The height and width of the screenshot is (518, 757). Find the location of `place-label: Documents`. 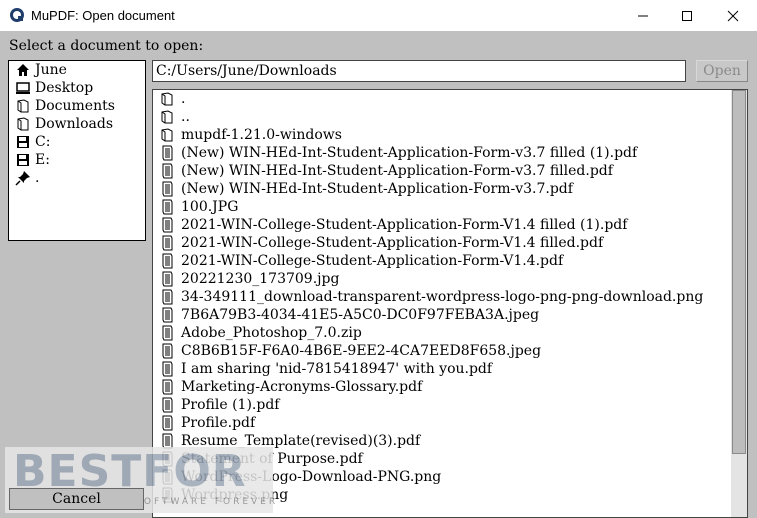

place-label: Documents is located at coordinates (75, 106).